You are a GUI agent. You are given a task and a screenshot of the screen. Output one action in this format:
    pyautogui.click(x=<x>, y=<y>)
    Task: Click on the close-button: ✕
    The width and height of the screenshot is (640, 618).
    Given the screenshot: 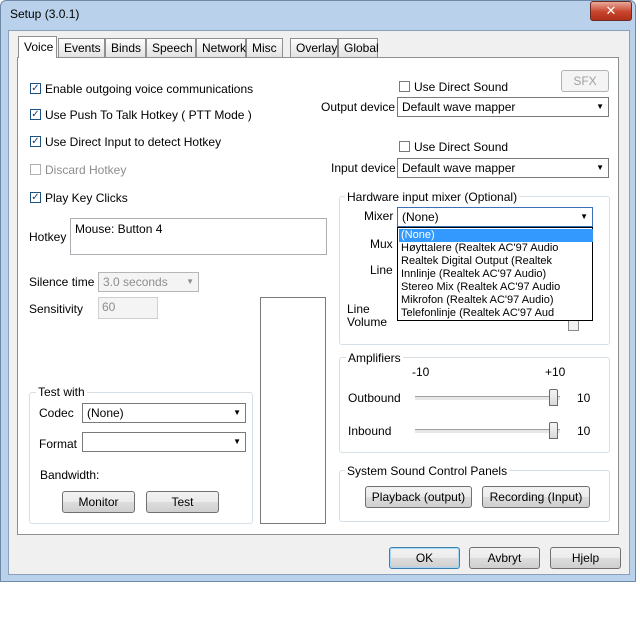 What is the action you would take?
    pyautogui.click(x=611, y=11)
    